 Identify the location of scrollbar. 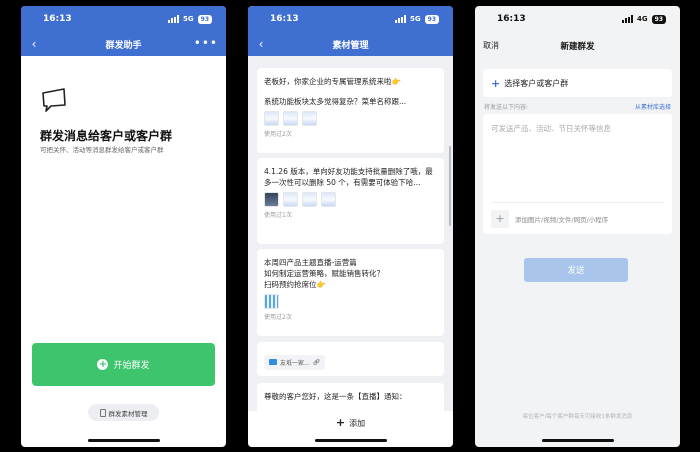
(450, 186).